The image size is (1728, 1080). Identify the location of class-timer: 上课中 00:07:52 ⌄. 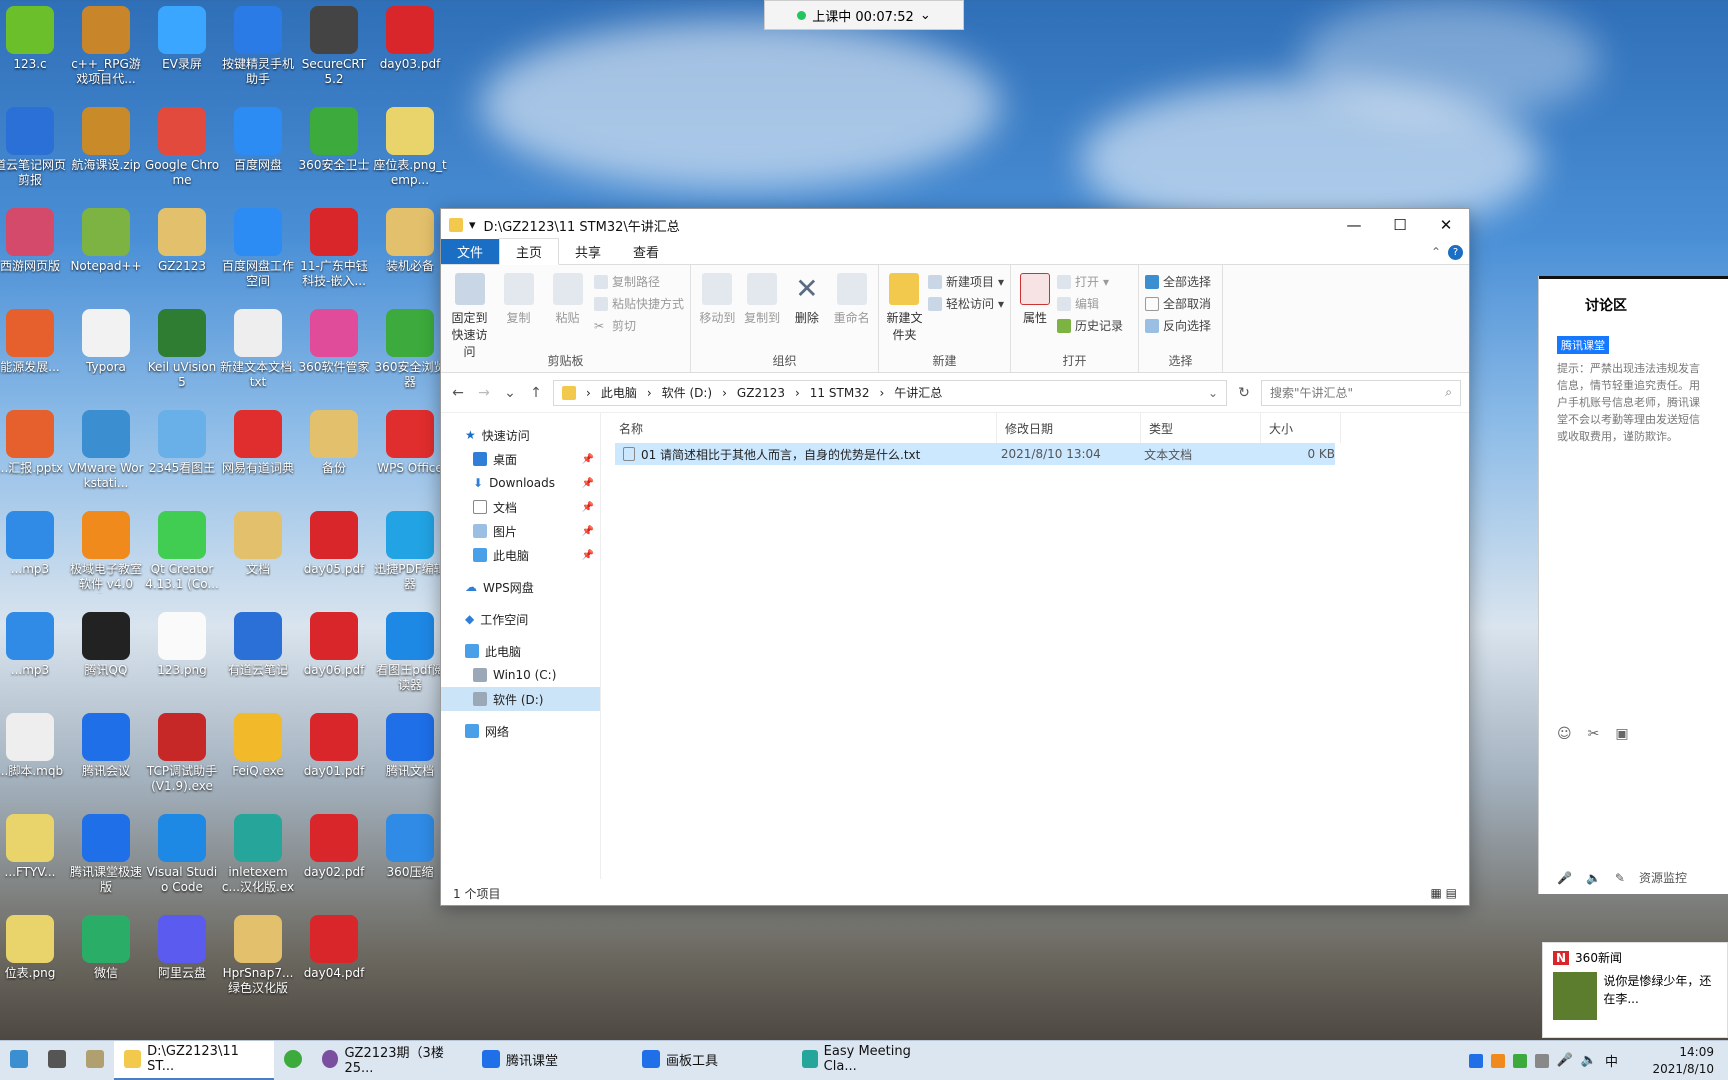
(864, 15).